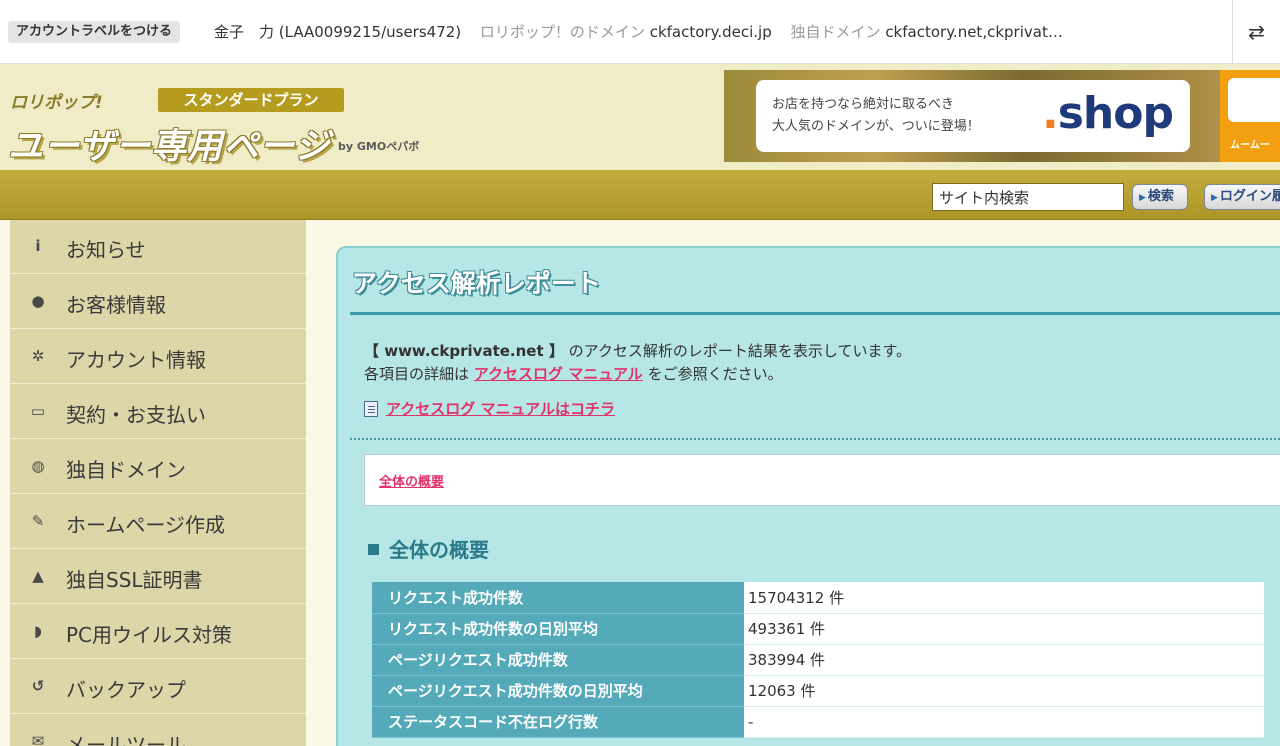 Image resolution: width=1280 pixels, height=746 pixels. I want to click on stat-value: 383994 件, so click(1004, 660).